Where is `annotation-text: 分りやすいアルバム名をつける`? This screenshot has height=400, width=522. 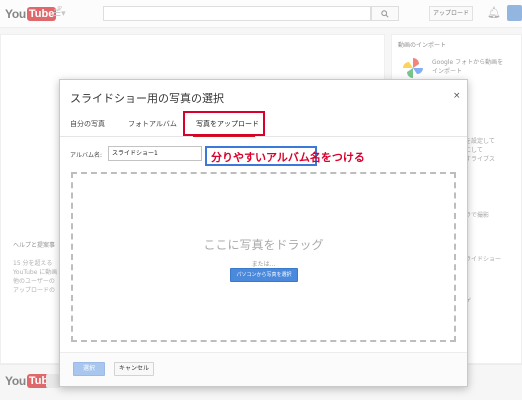 annotation-text: 分りやすいアルバム名をつける is located at coordinates (288, 157).